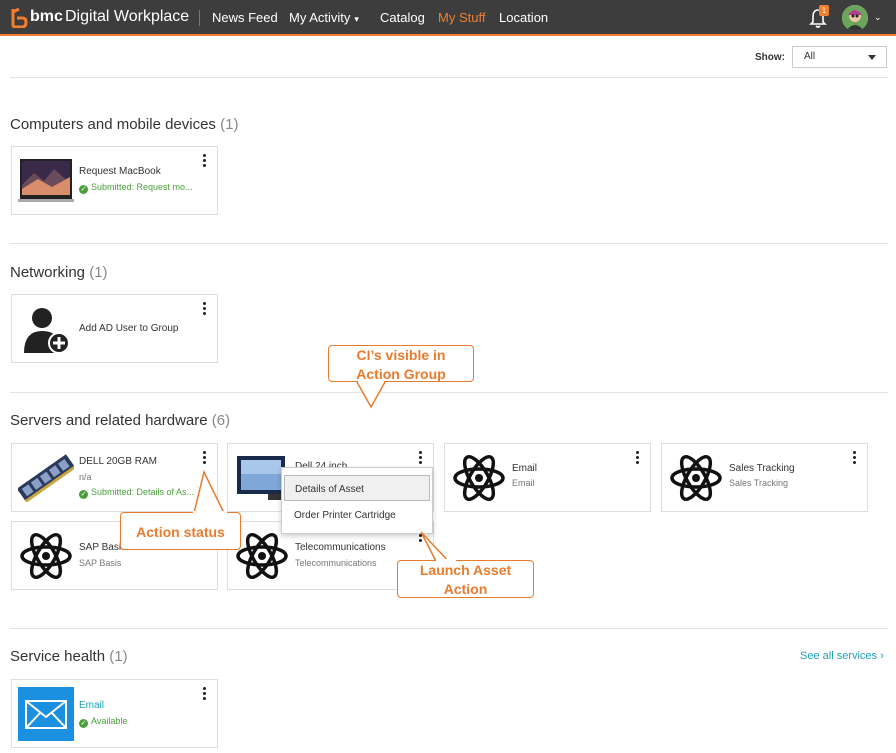 The height and width of the screenshot is (753, 896). I want to click on nav-label: Location, so click(524, 17).